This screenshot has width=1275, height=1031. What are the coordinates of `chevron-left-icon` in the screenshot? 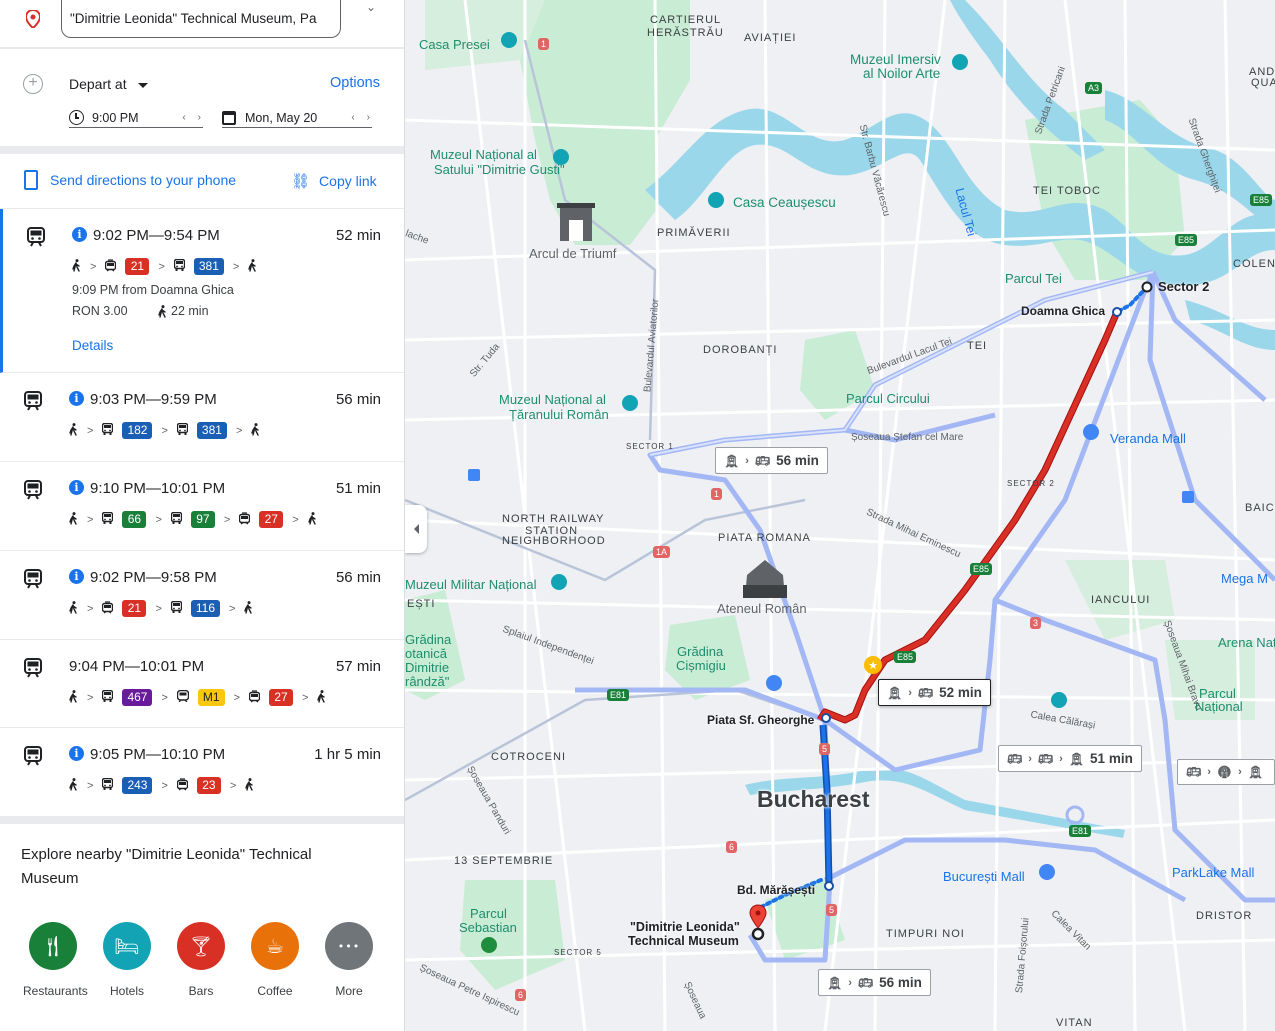 It's located at (416, 529).